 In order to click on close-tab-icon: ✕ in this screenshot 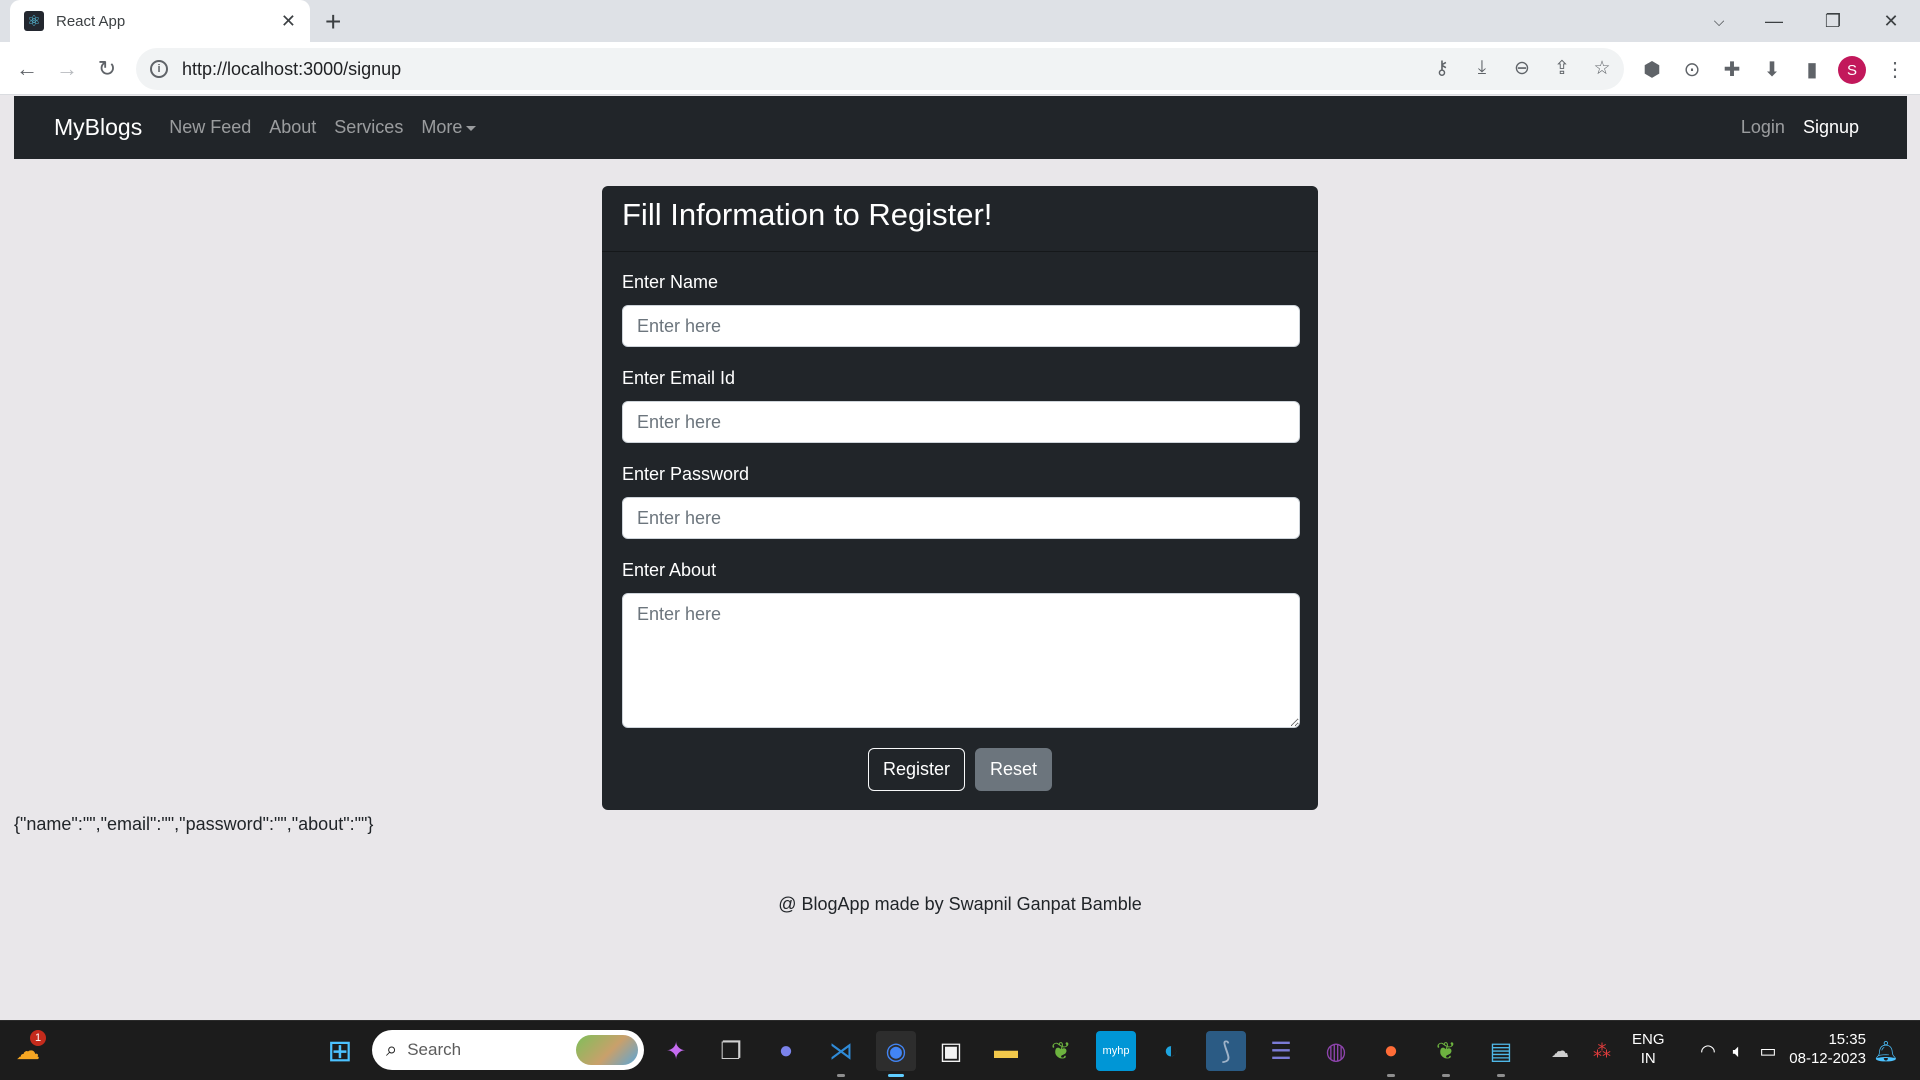, I will do `click(288, 21)`.